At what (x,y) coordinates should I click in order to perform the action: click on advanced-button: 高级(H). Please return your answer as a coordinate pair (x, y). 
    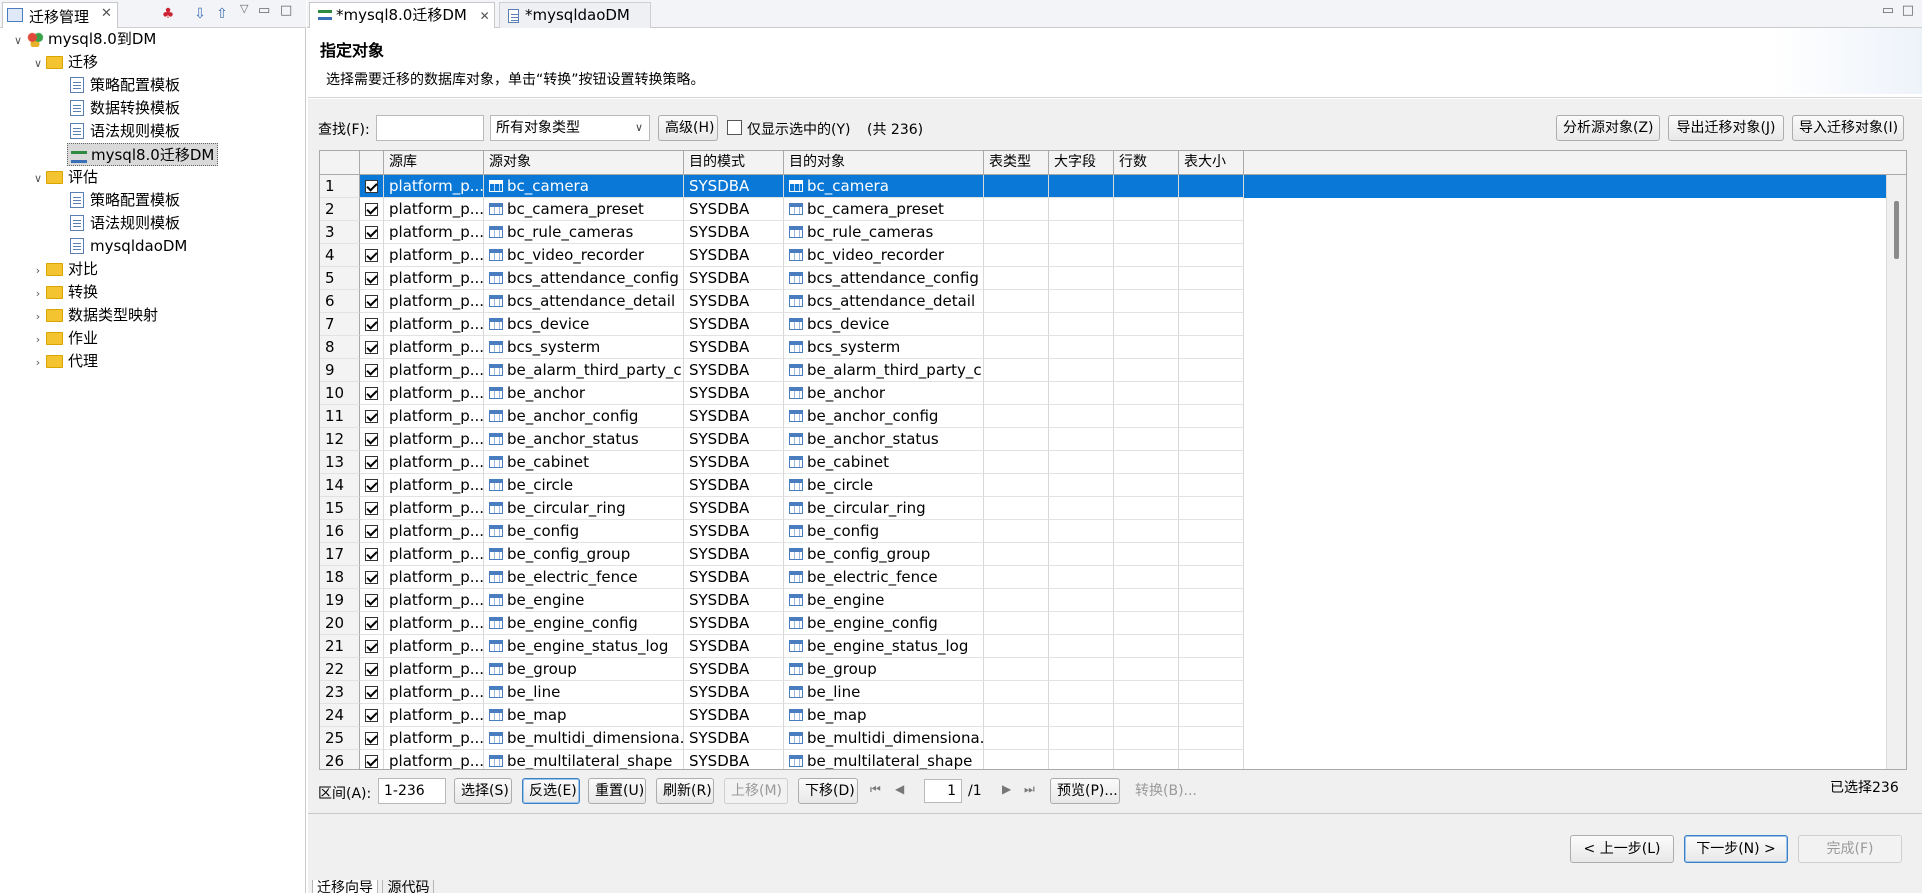
    Looking at the image, I should click on (688, 128).